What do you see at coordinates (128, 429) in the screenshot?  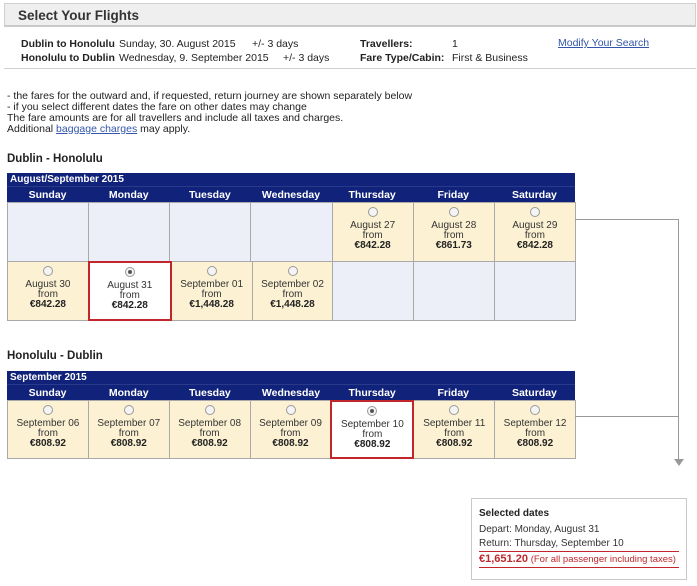 I see `inbound-day-option: September 07 from €808.92` at bounding box center [128, 429].